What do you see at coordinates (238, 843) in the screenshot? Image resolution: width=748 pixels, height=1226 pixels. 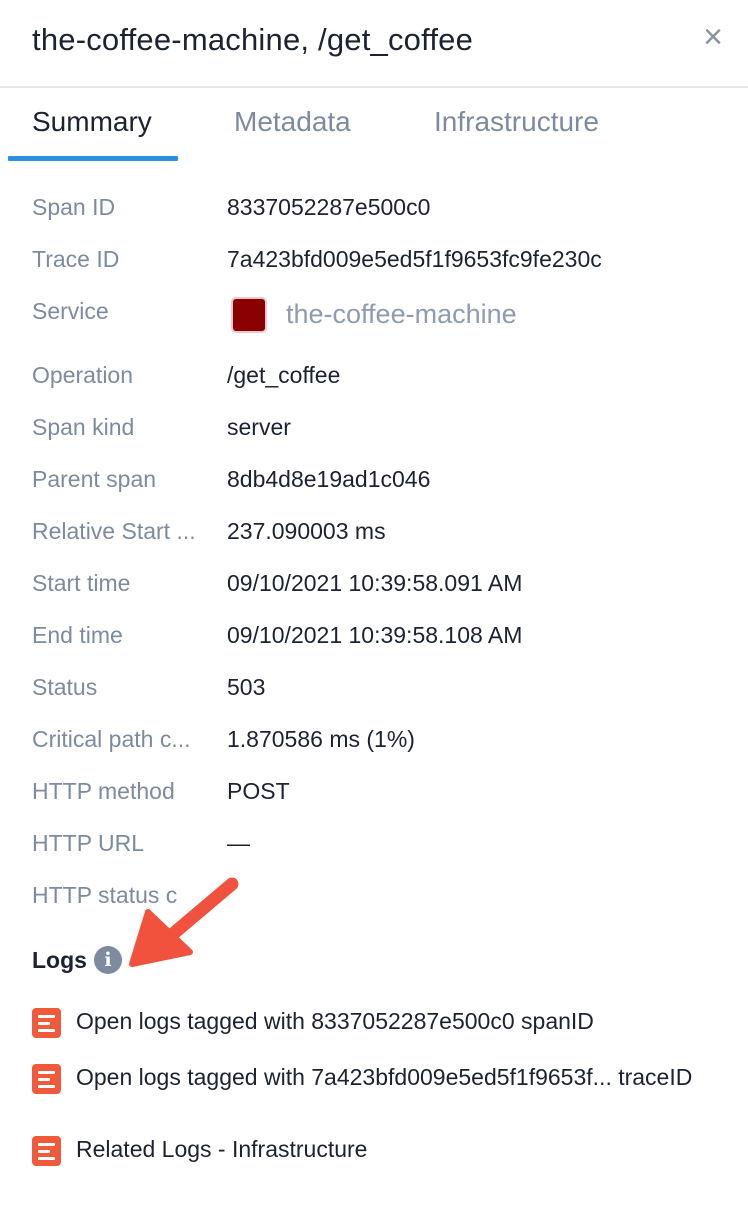 I see `http-url-value: —` at bounding box center [238, 843].